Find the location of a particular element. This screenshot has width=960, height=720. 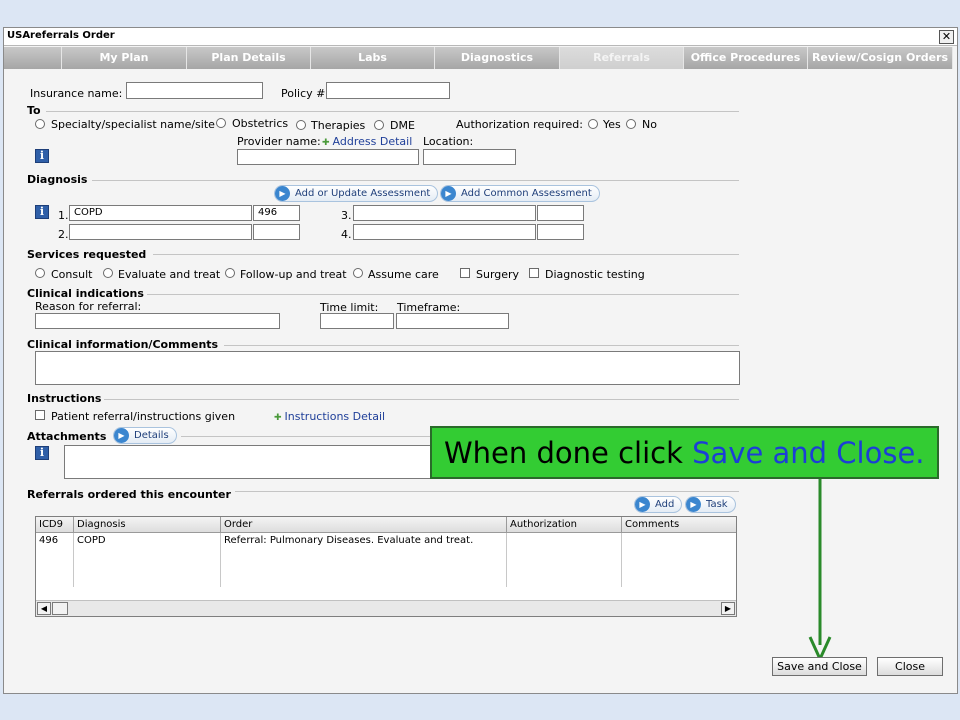

insurance-name-field is located at coordinates (194, 90).